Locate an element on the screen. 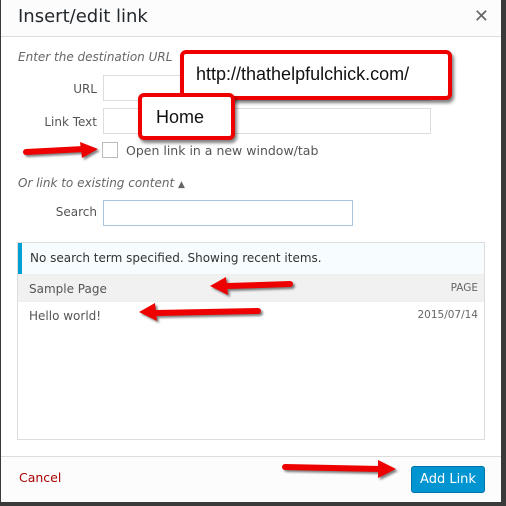  arrow-to-checkbox-icon is located at coordinates (60, 150).